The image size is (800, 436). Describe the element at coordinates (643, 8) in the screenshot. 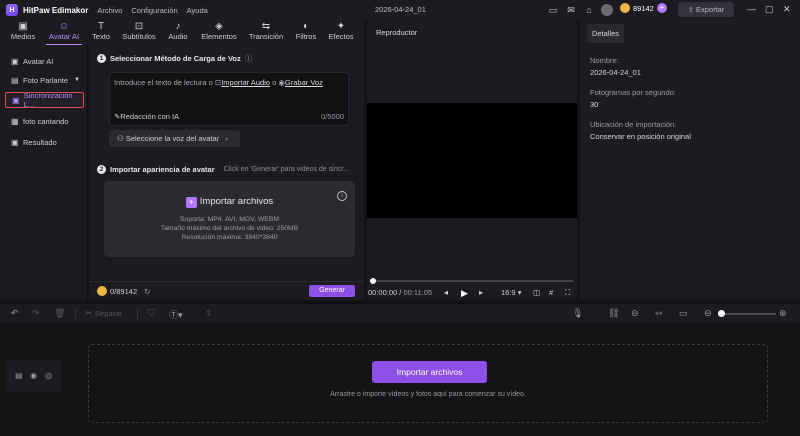

I see `credits-value: 89142` at that location.